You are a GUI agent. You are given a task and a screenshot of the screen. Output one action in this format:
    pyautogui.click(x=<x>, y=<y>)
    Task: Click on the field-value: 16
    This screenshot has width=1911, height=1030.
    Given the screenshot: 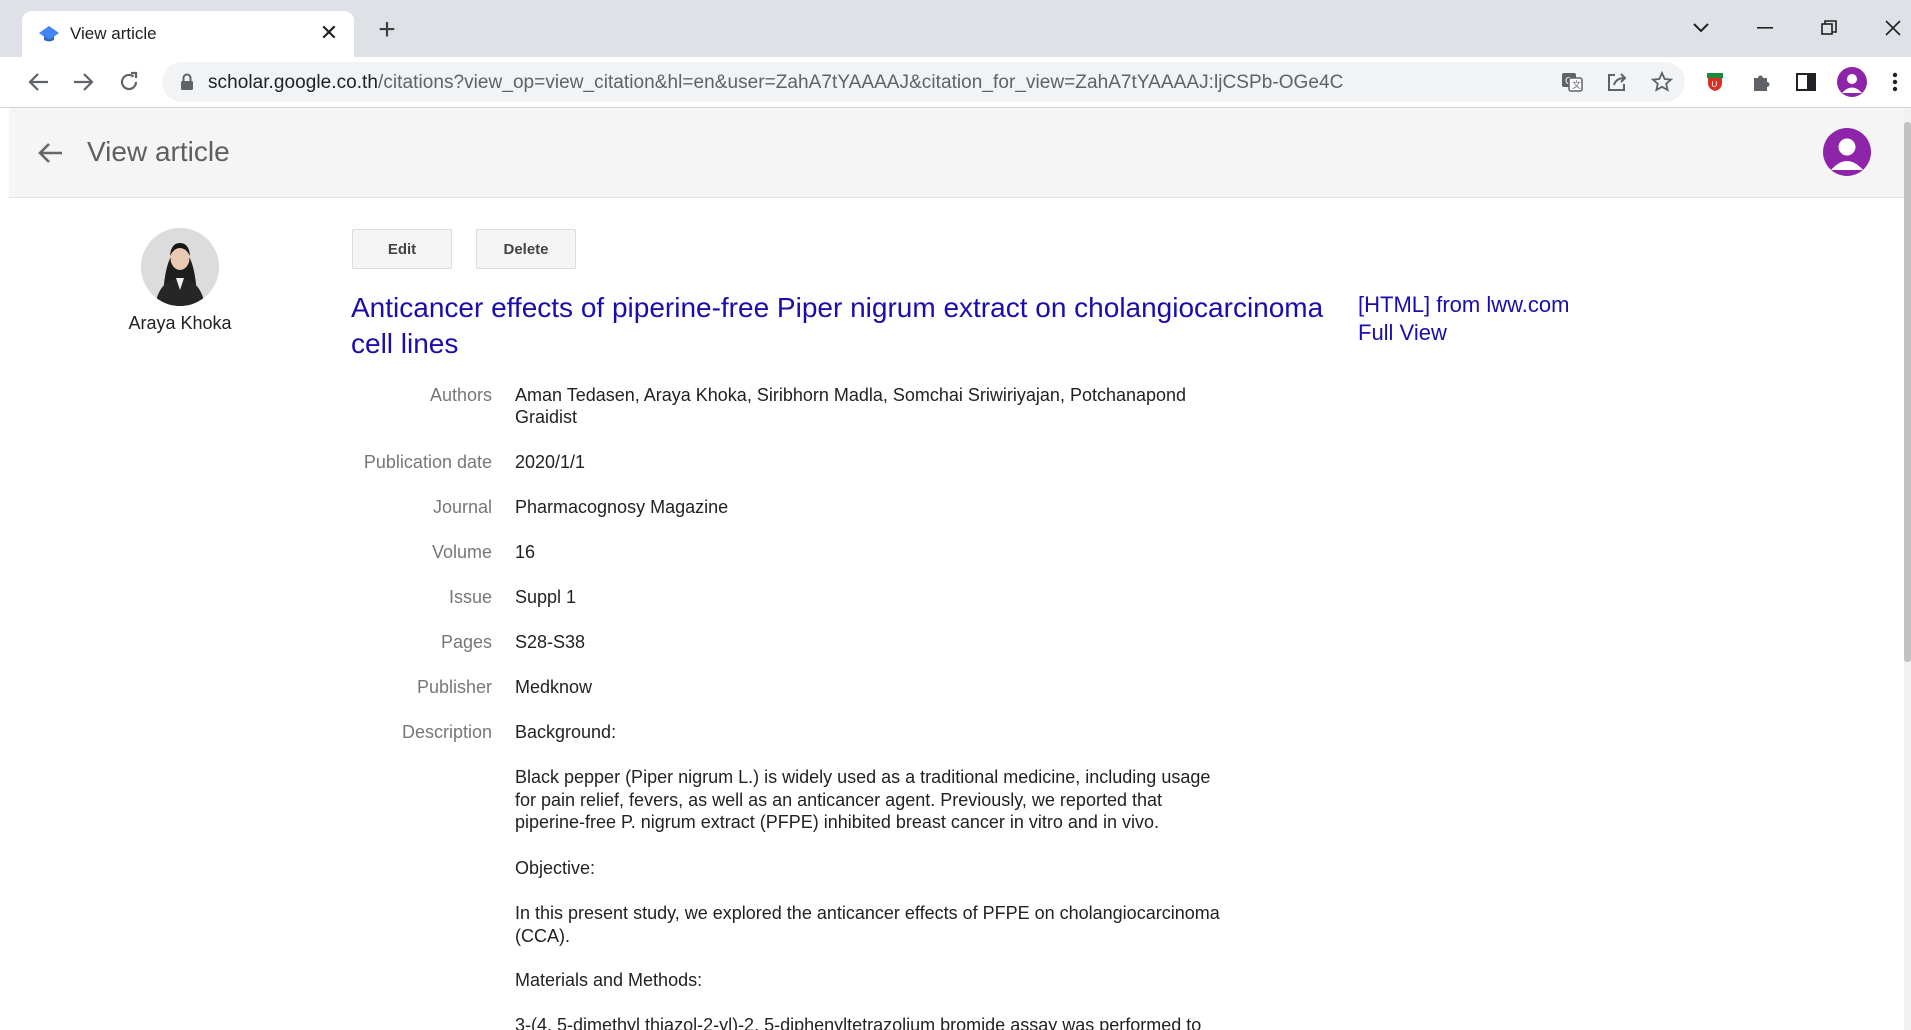 What is the action you would take?
    pyautogui.click(x=525, y=552)
    